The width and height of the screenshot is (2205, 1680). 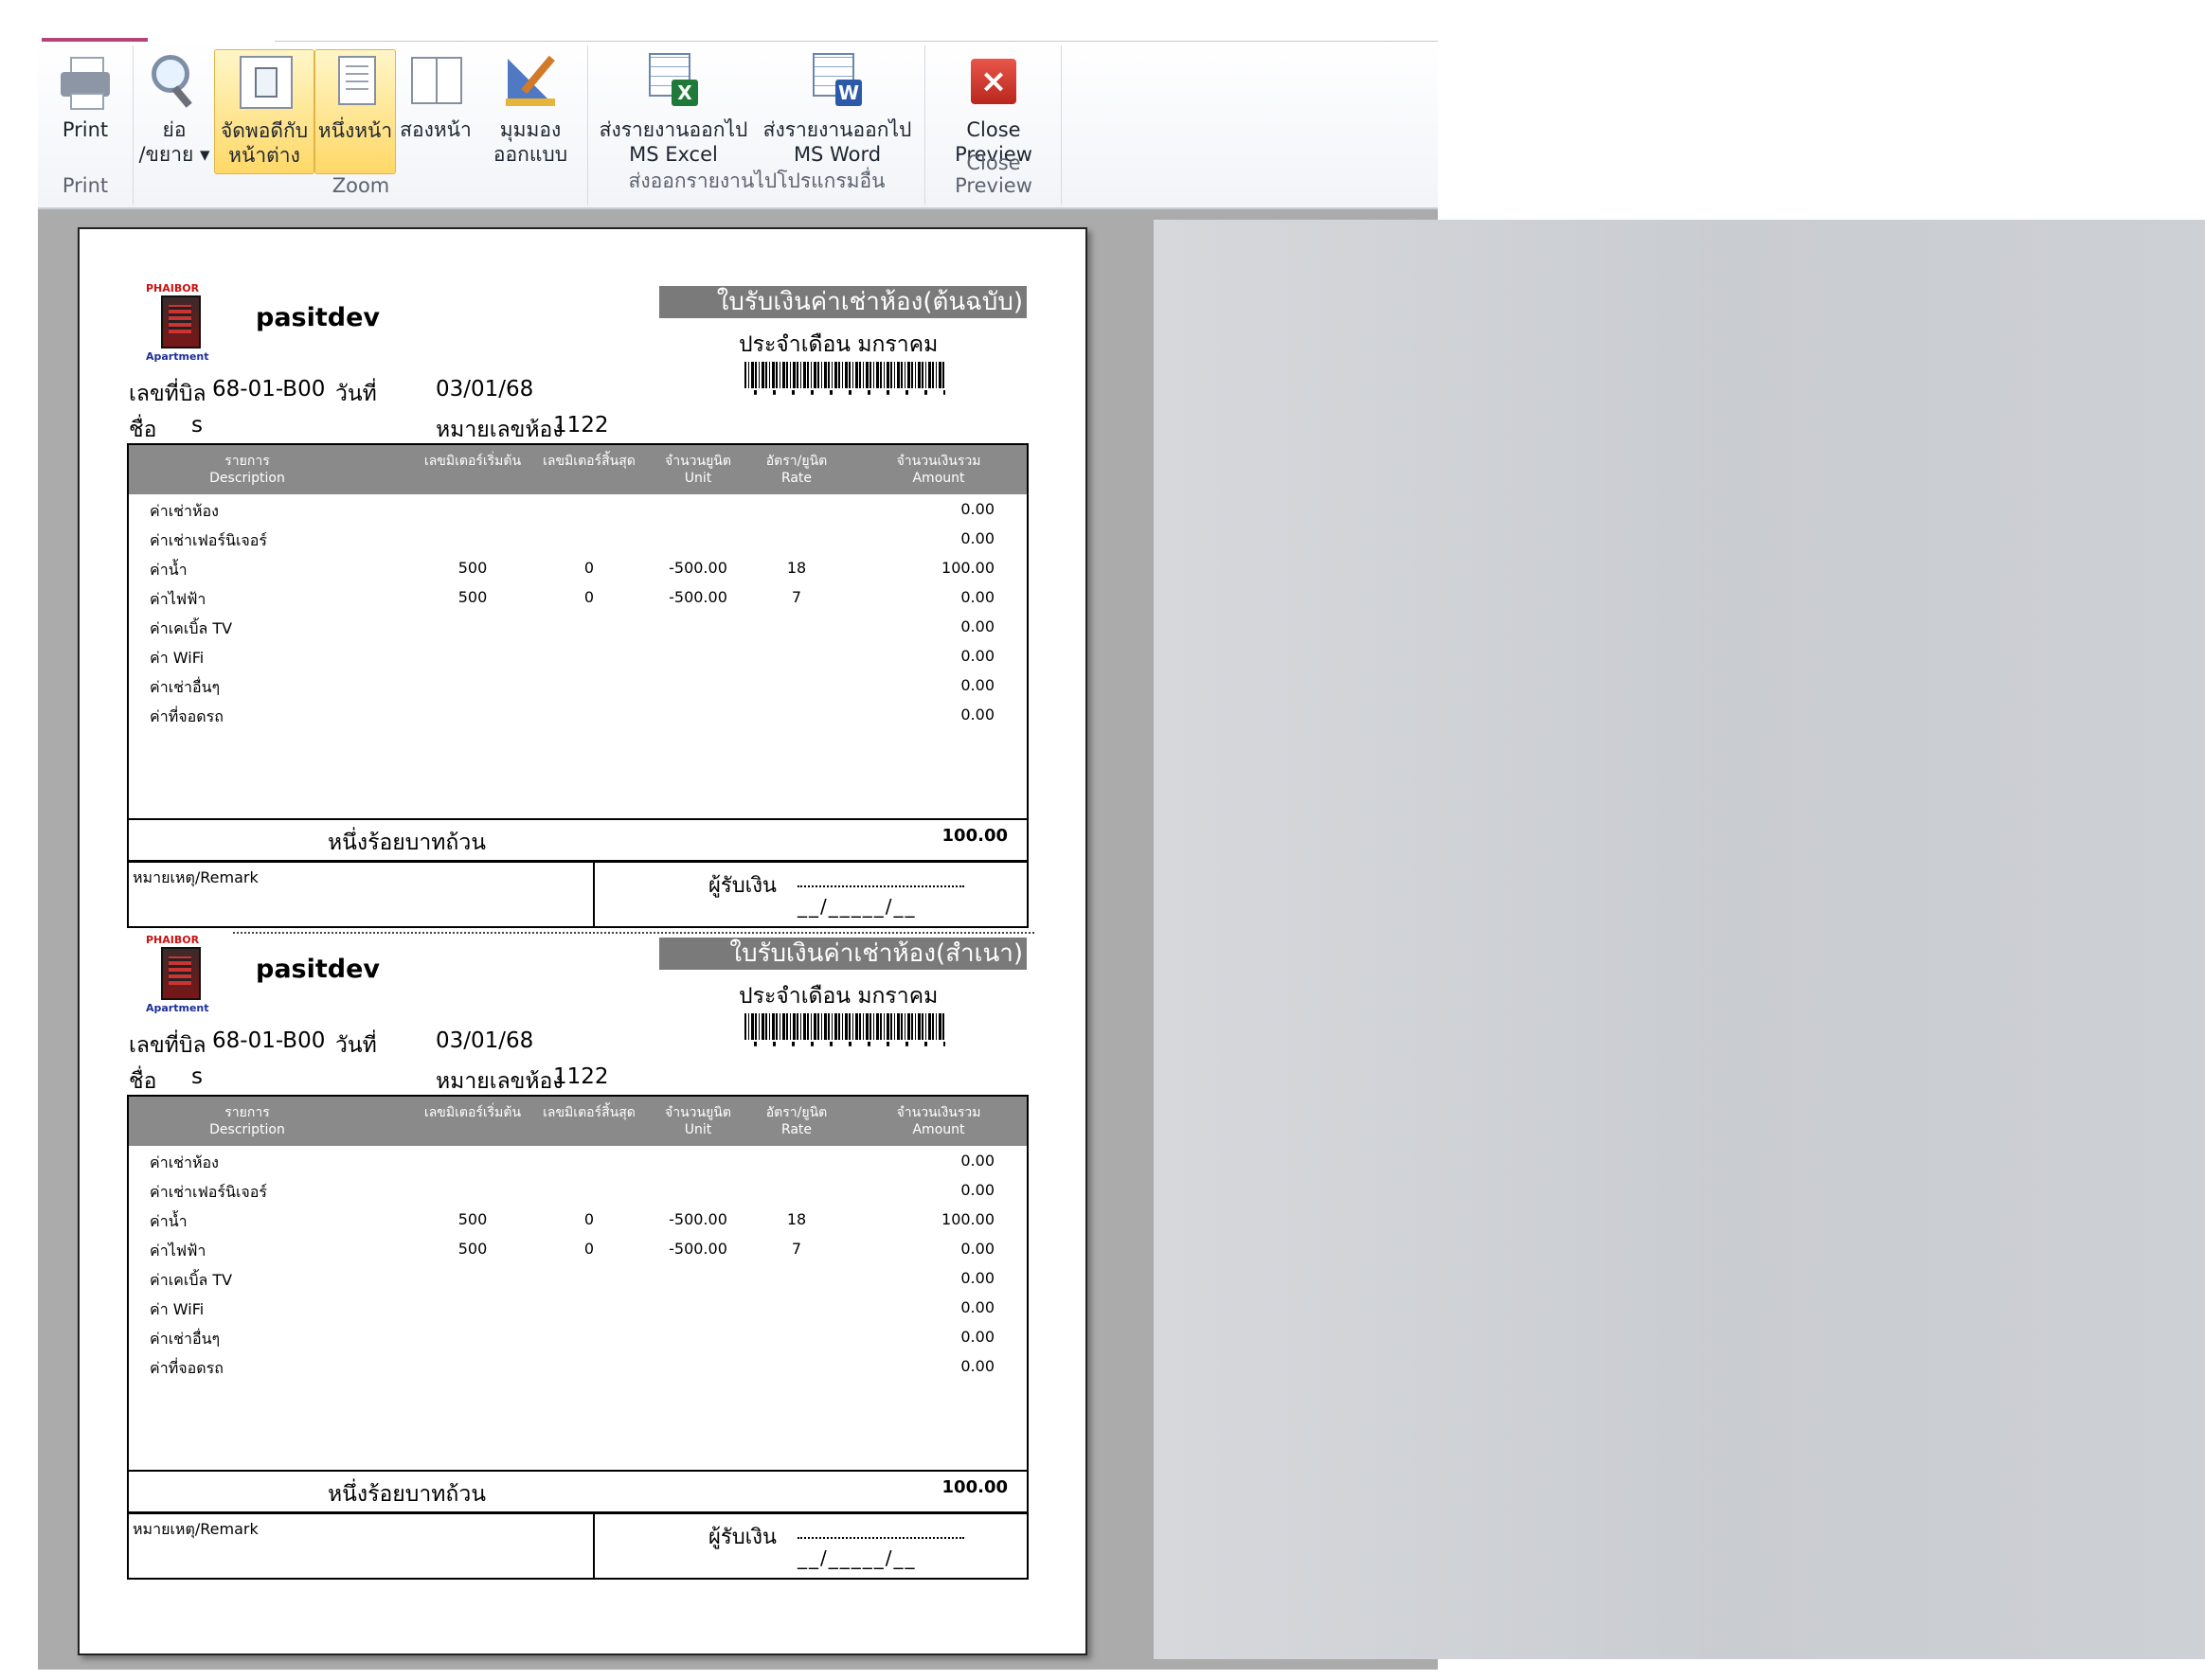 I want to click on table-row: ค่าเช่าอื่นๆ 0.00, so click(x=578, y=687).